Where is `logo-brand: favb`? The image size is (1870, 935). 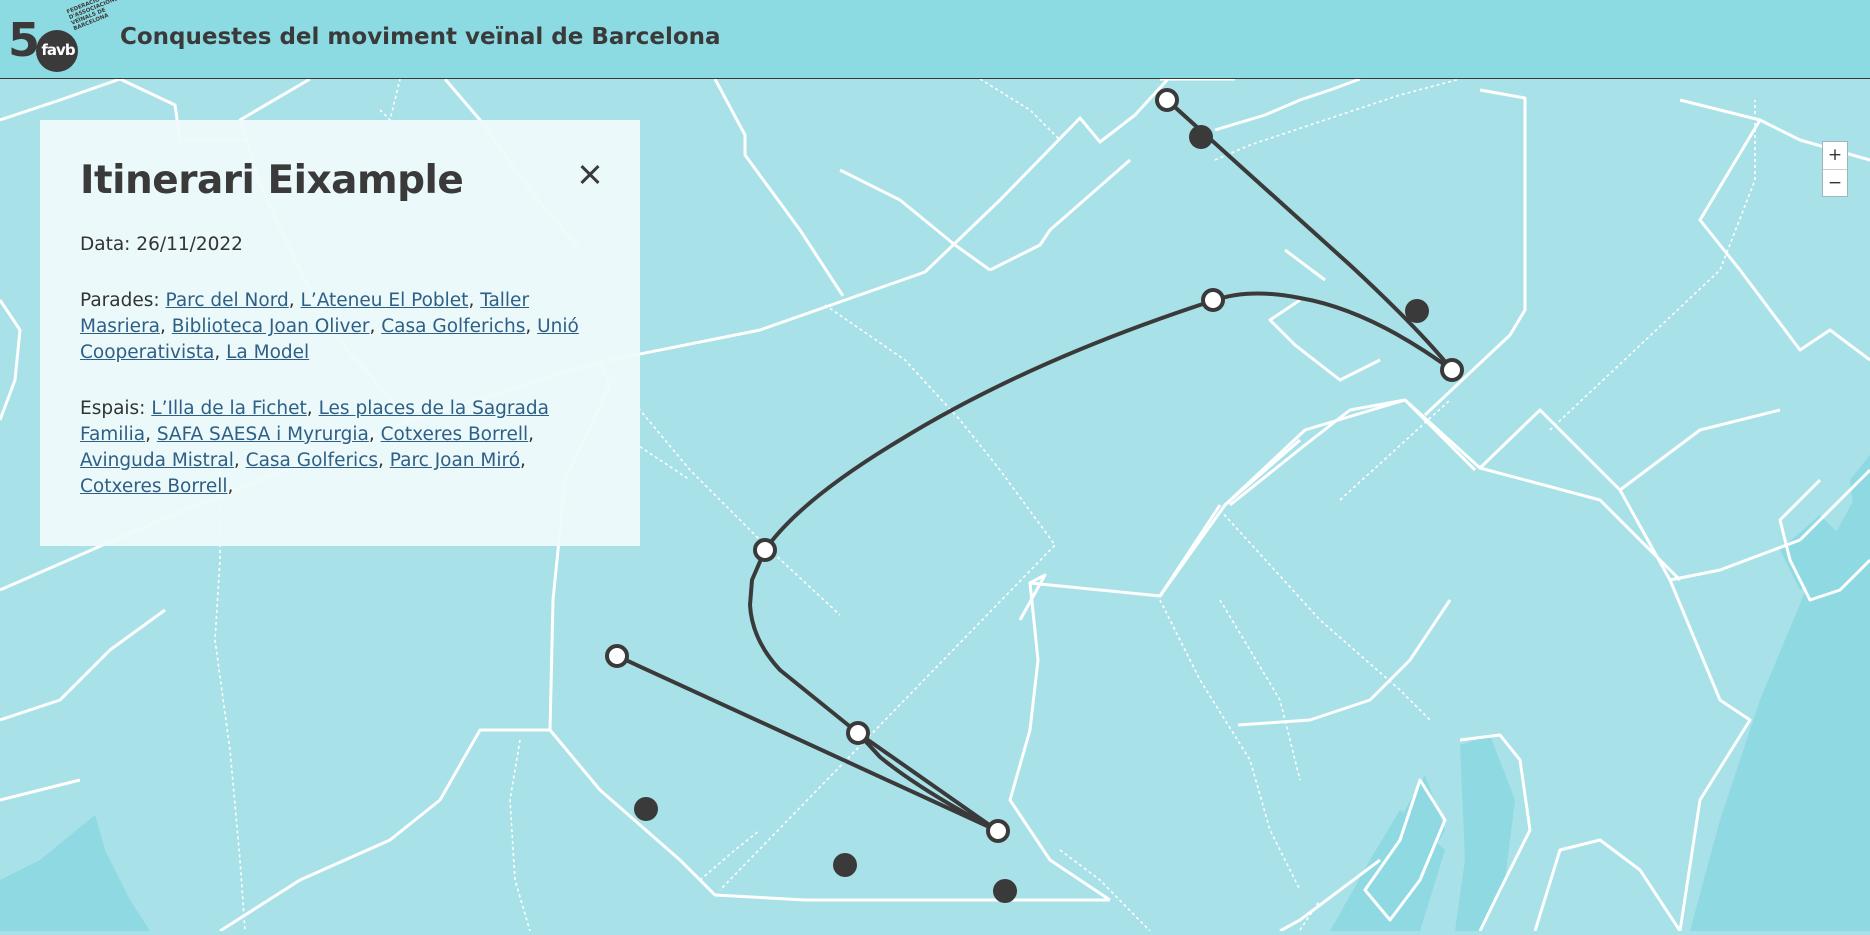 logo-brand: favb is located at coordinates (58, 50).